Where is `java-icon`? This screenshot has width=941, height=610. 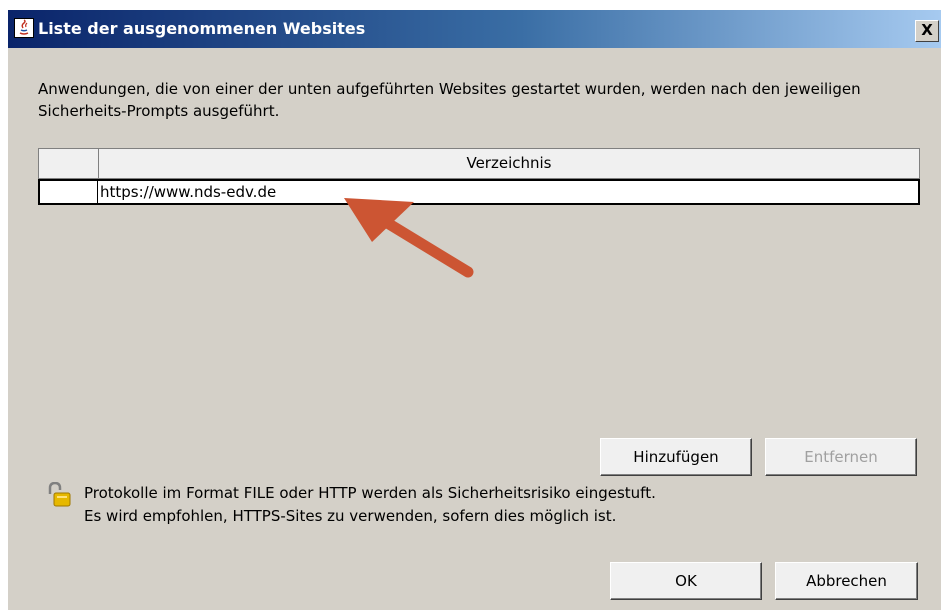
java-icon is located at coordinates (24, 28).